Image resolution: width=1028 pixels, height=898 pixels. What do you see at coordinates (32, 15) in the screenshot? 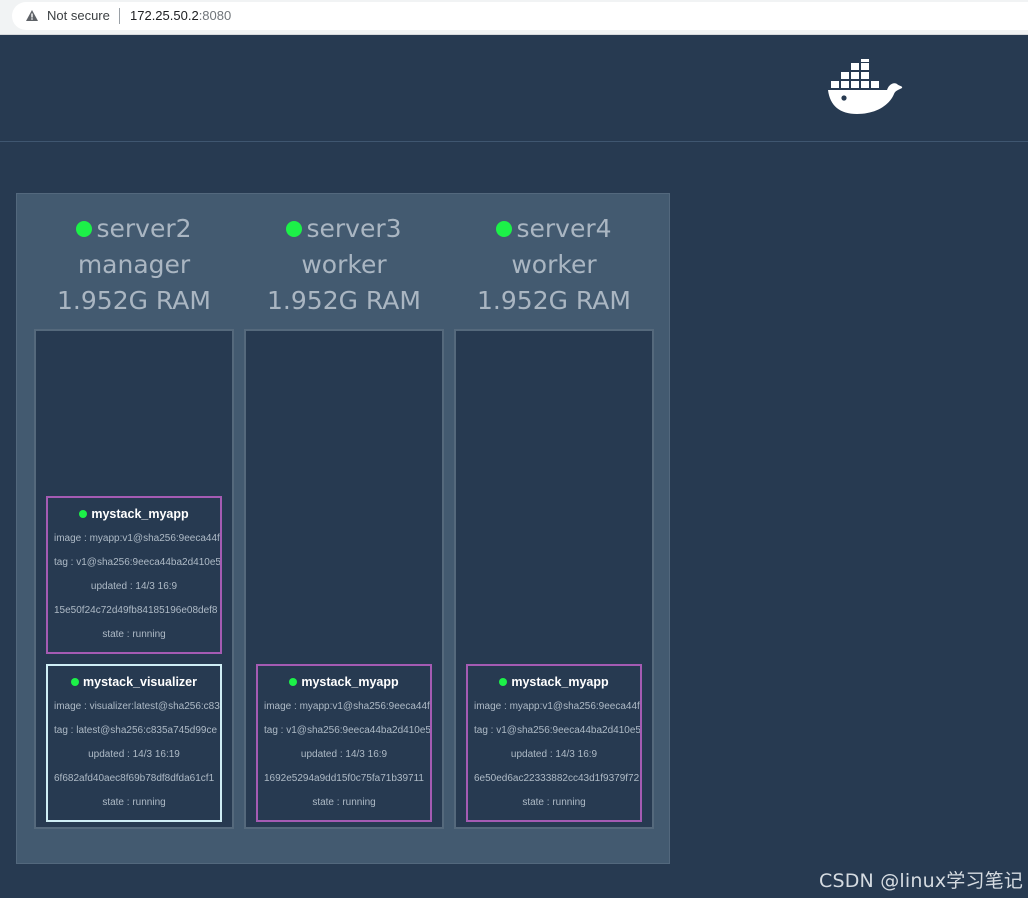
I see `warning-icon` at bounding box center [32, 15].